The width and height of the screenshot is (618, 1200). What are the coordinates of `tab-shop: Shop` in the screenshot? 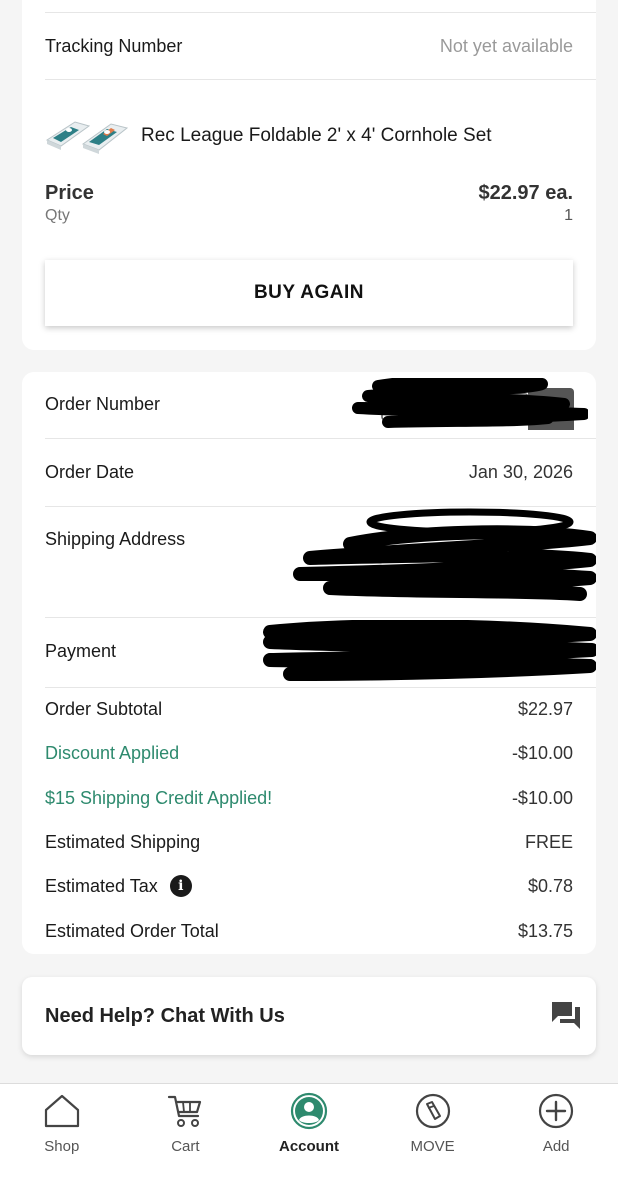 It's located at (62, 1142).